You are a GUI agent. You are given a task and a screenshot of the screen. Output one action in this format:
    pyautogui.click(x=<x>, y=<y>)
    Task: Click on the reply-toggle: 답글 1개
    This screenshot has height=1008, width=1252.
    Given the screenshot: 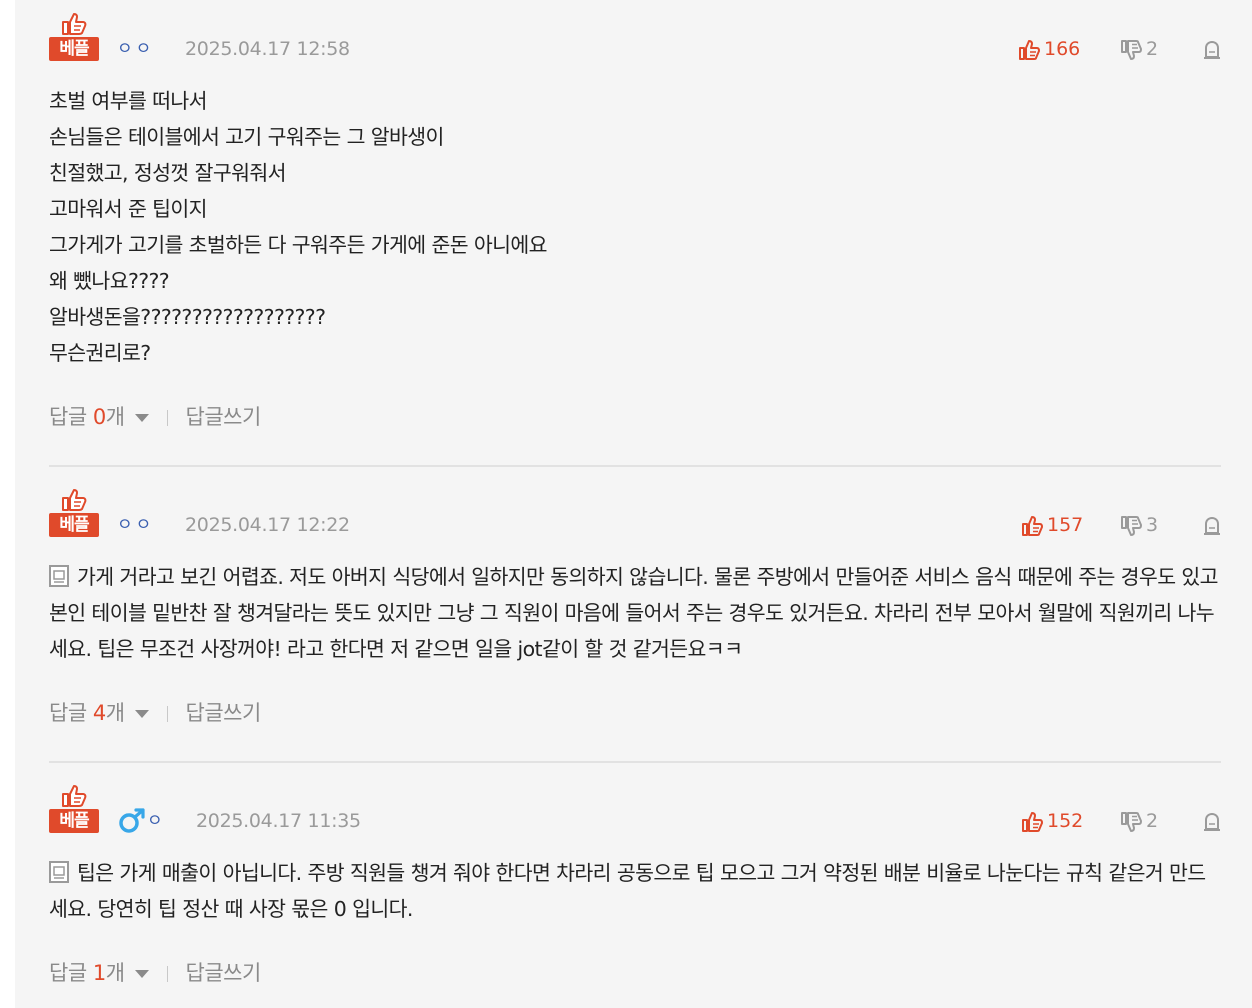 What is the action you would take?
    pyautogui.click(x=99, y=973)
    